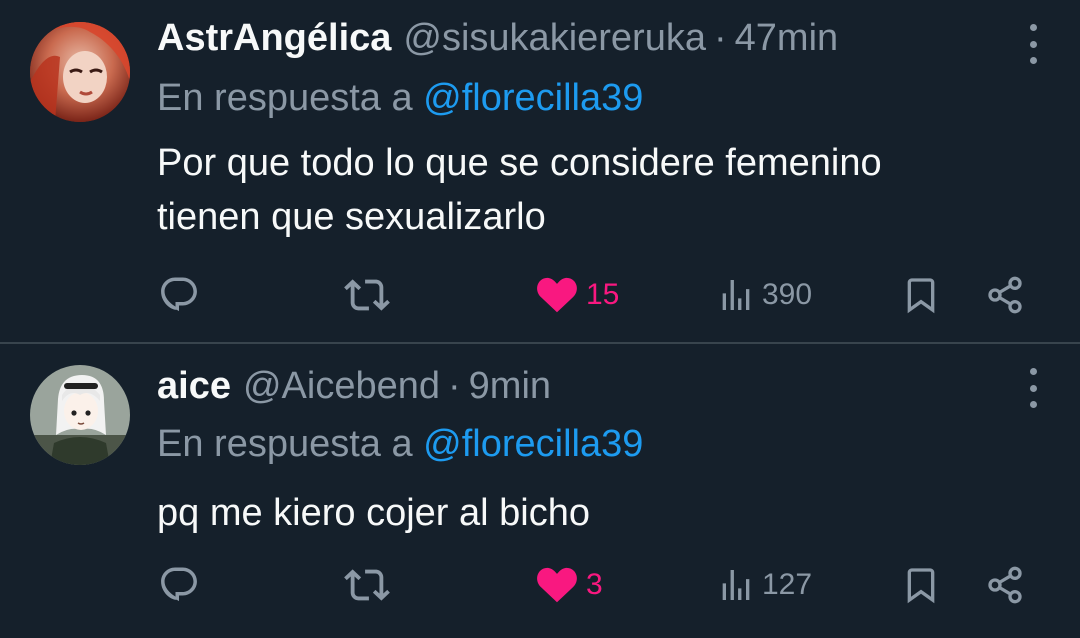  I want to click on views-button: 390, so click(764, 295).